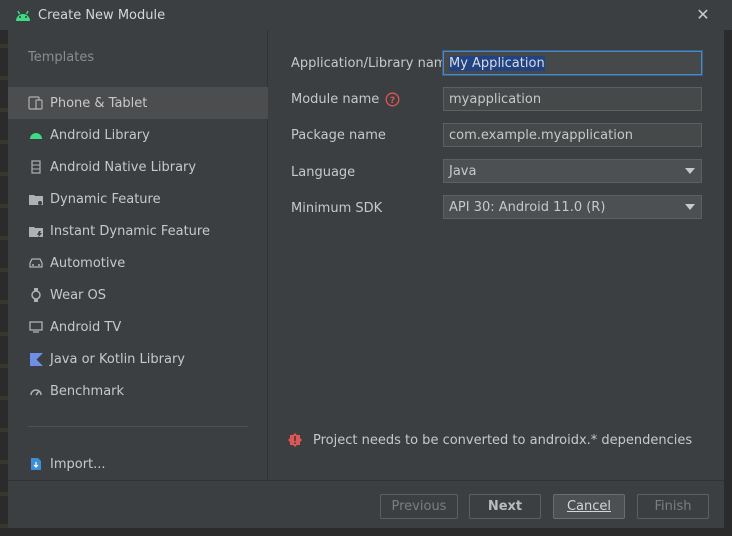 This screenshot has width=732, height=536. I want to click on template-label: Dynamic Feature, so click(105, 199).